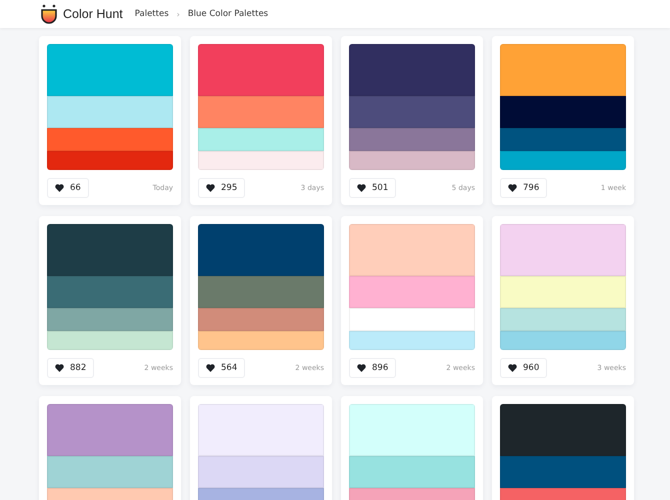  I want to click on like-button: 501, so click(372, 188).